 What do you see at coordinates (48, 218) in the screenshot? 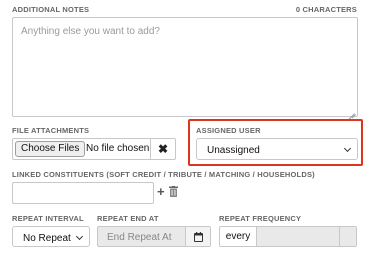
I see `repeat-interval-label: REPEAT INTERVAL` at bounding box center [48, 218].